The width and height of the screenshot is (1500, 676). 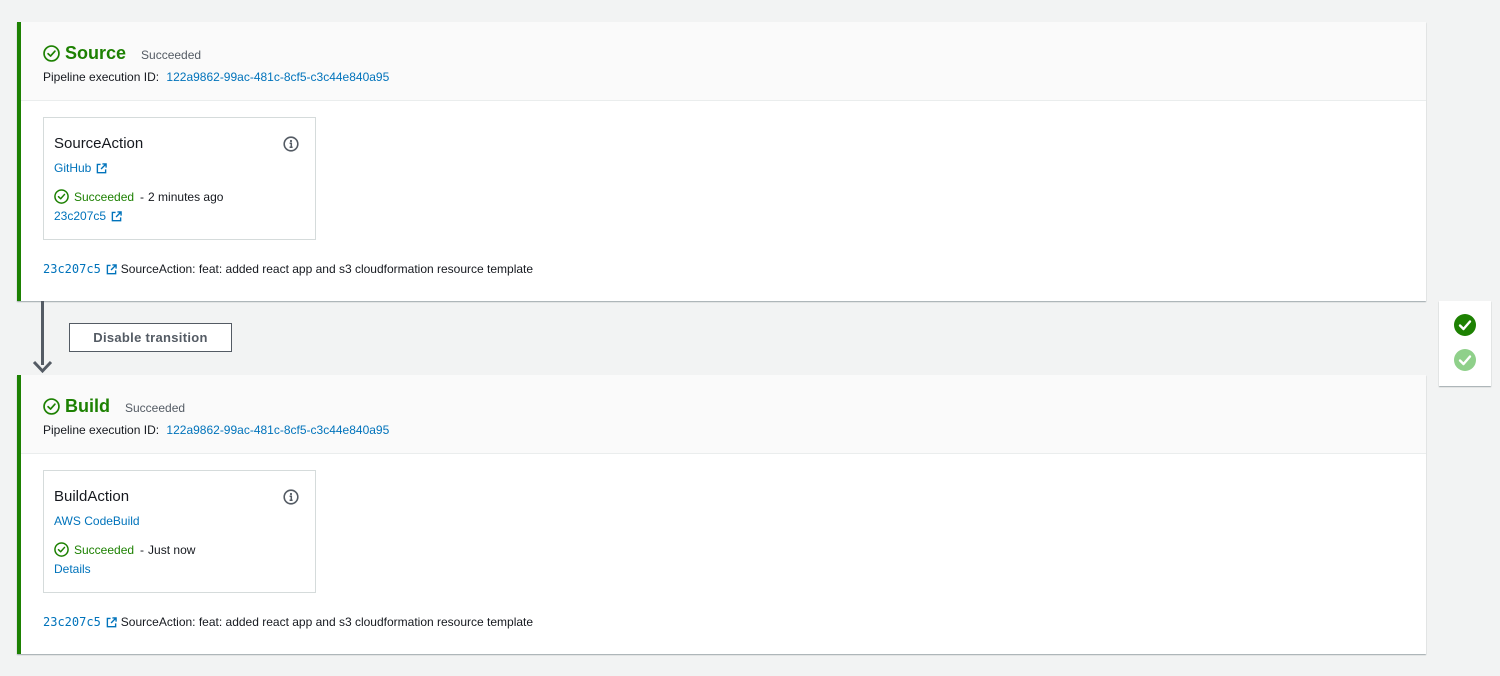 I want to click on check-filled-icon, so click(x=1465, y=325).